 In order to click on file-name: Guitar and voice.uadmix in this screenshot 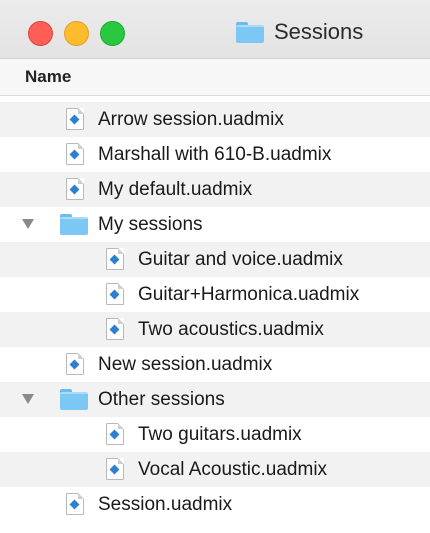, I will do `click(240, 259)`.